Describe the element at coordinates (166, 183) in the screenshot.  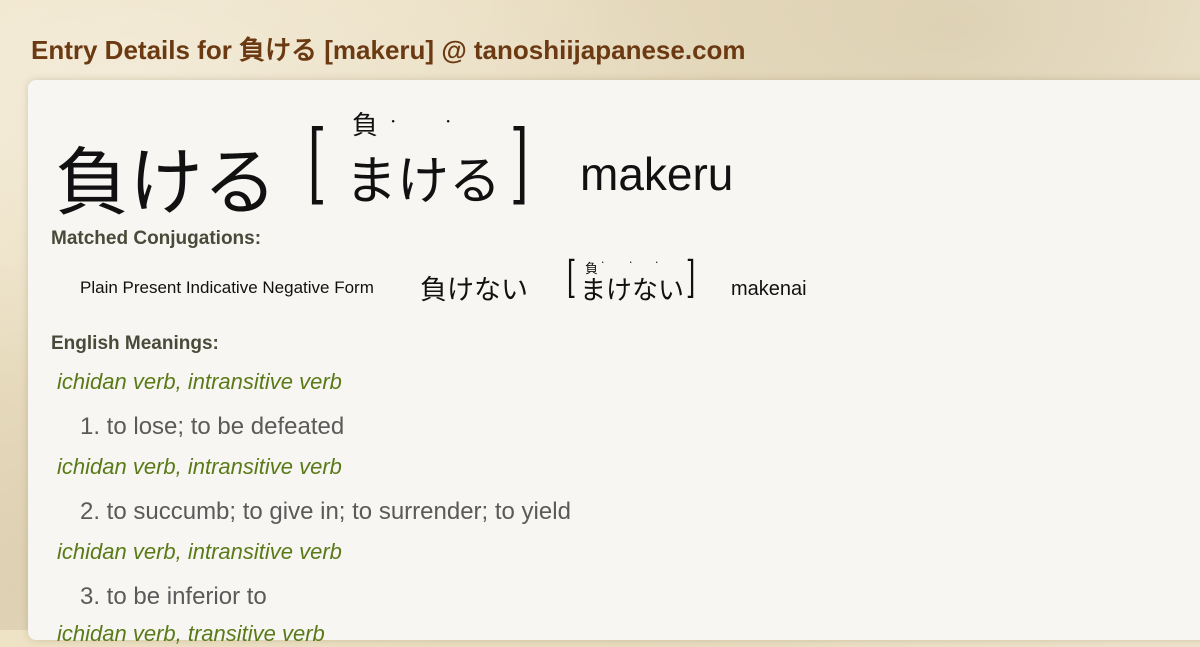
I see `headword-kanji: 負ける` at that location.